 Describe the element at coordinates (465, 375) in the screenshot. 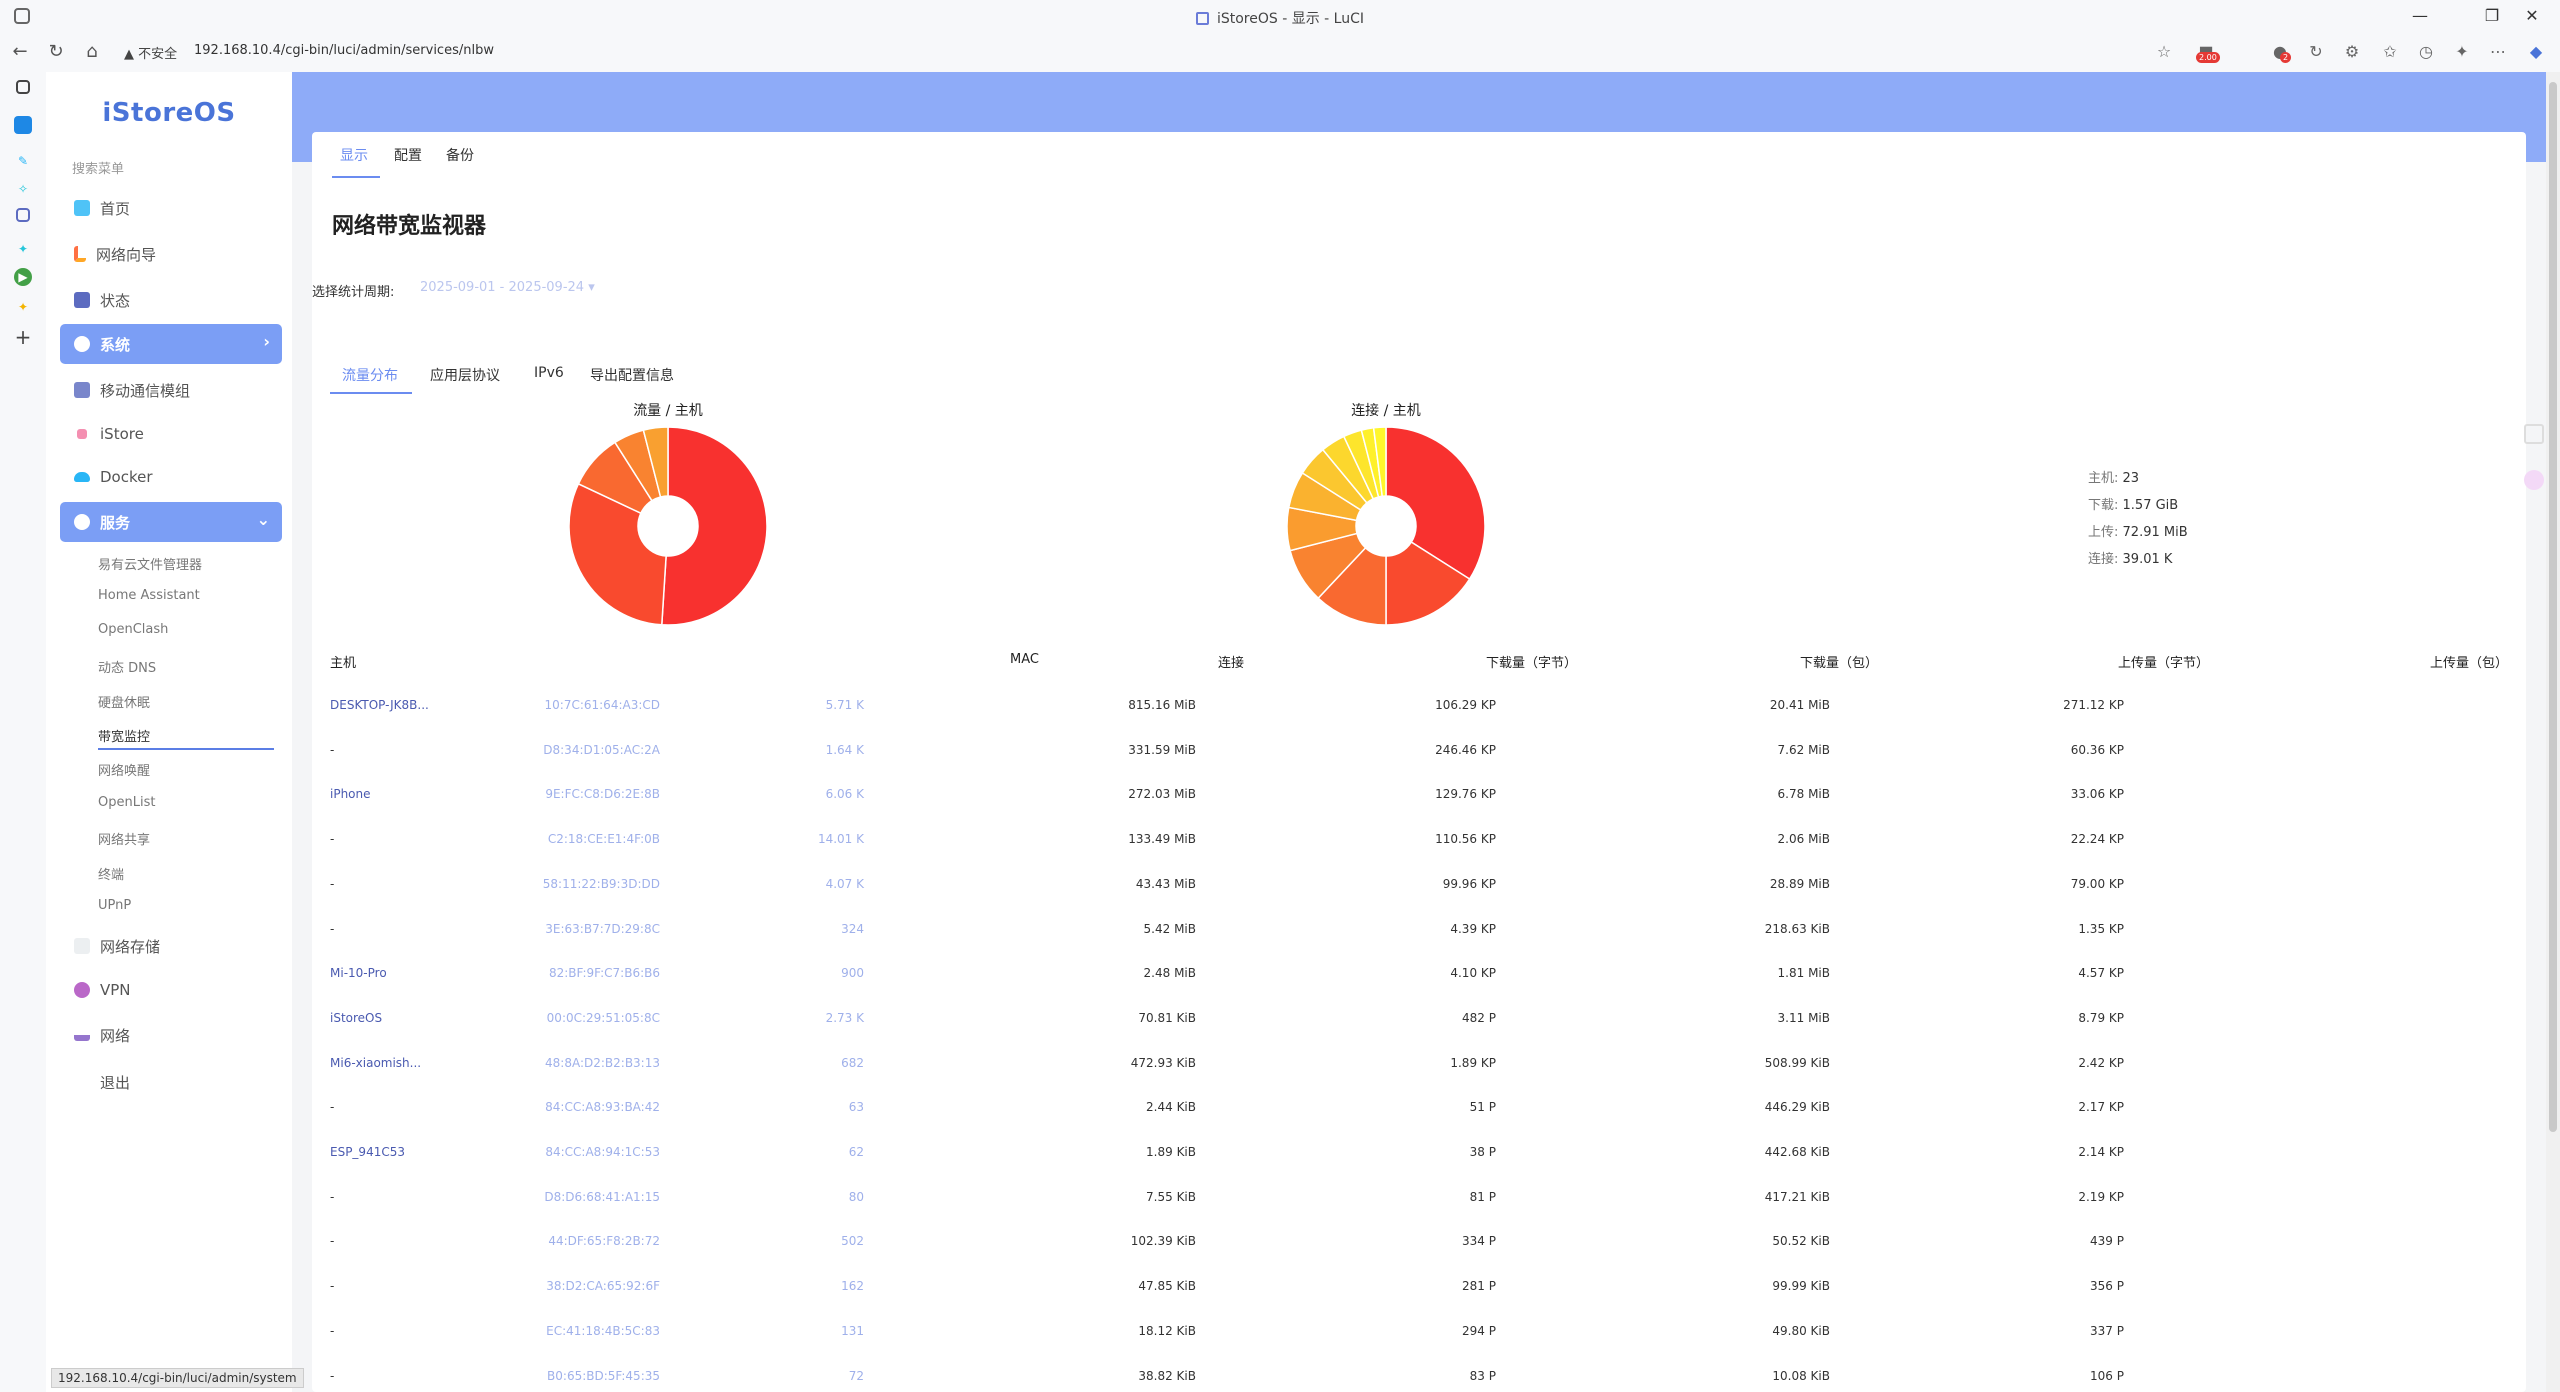

I see `subtab-app-protocols: 应用层协议` at that location.